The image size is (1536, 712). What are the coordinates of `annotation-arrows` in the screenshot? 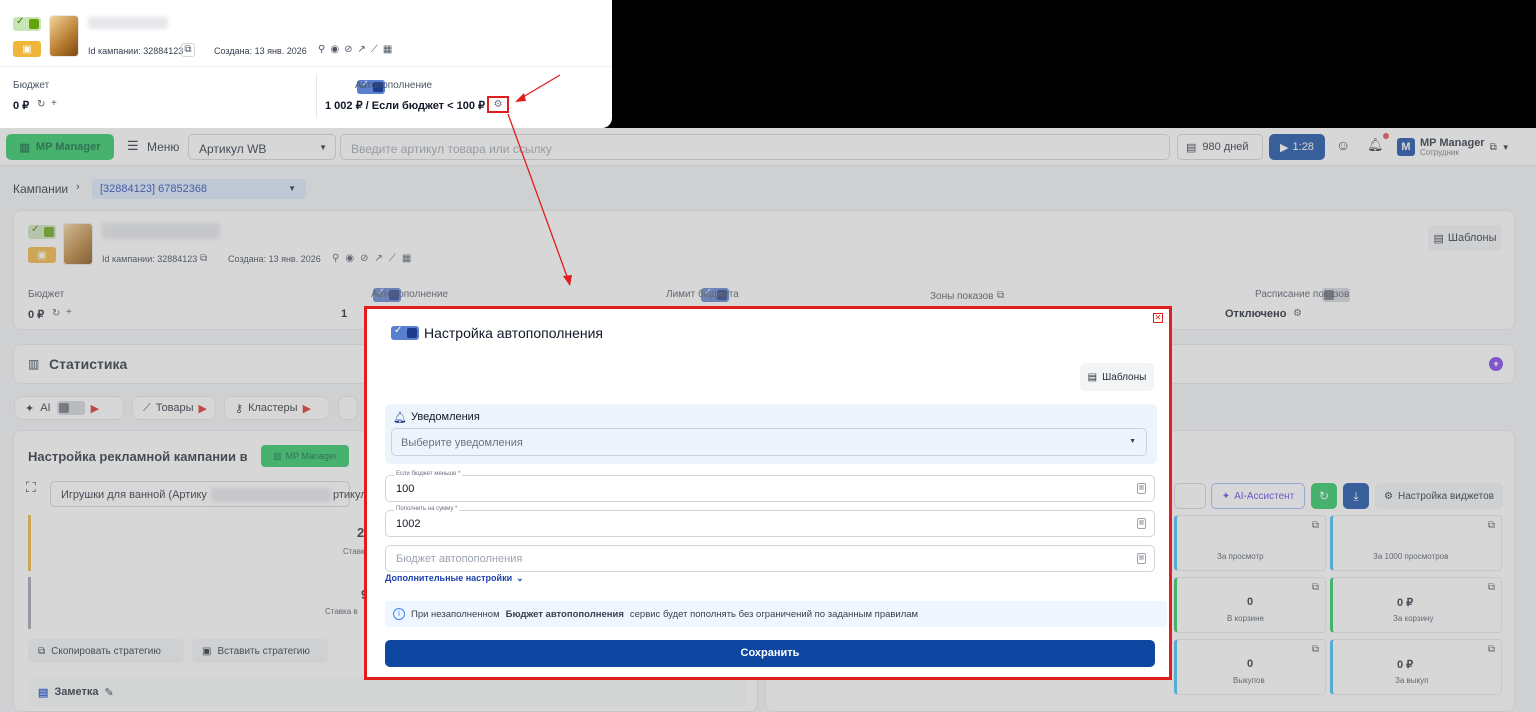 It's located at (539, 180).